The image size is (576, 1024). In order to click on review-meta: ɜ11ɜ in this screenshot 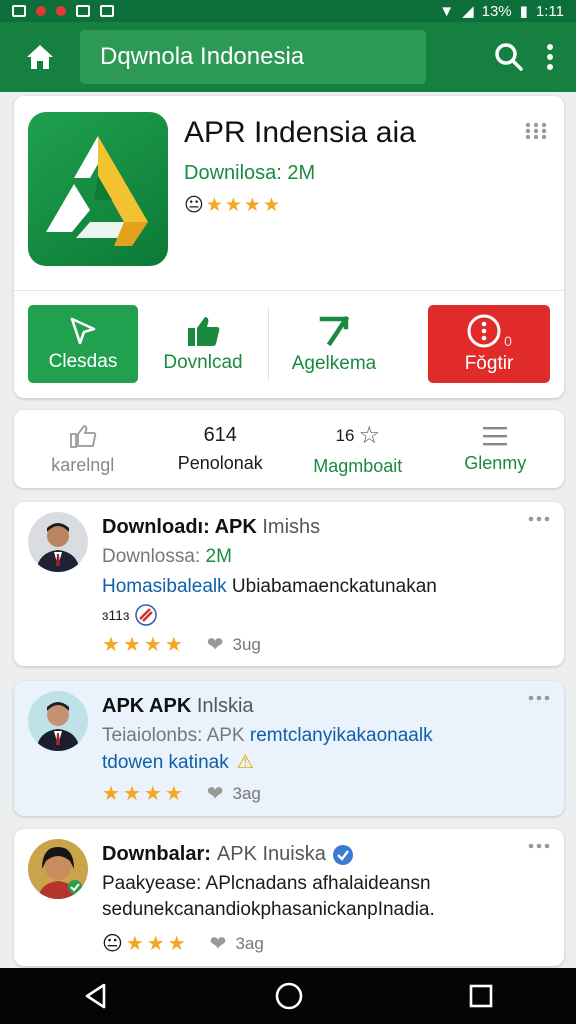, I will do `click(130, 615)`.